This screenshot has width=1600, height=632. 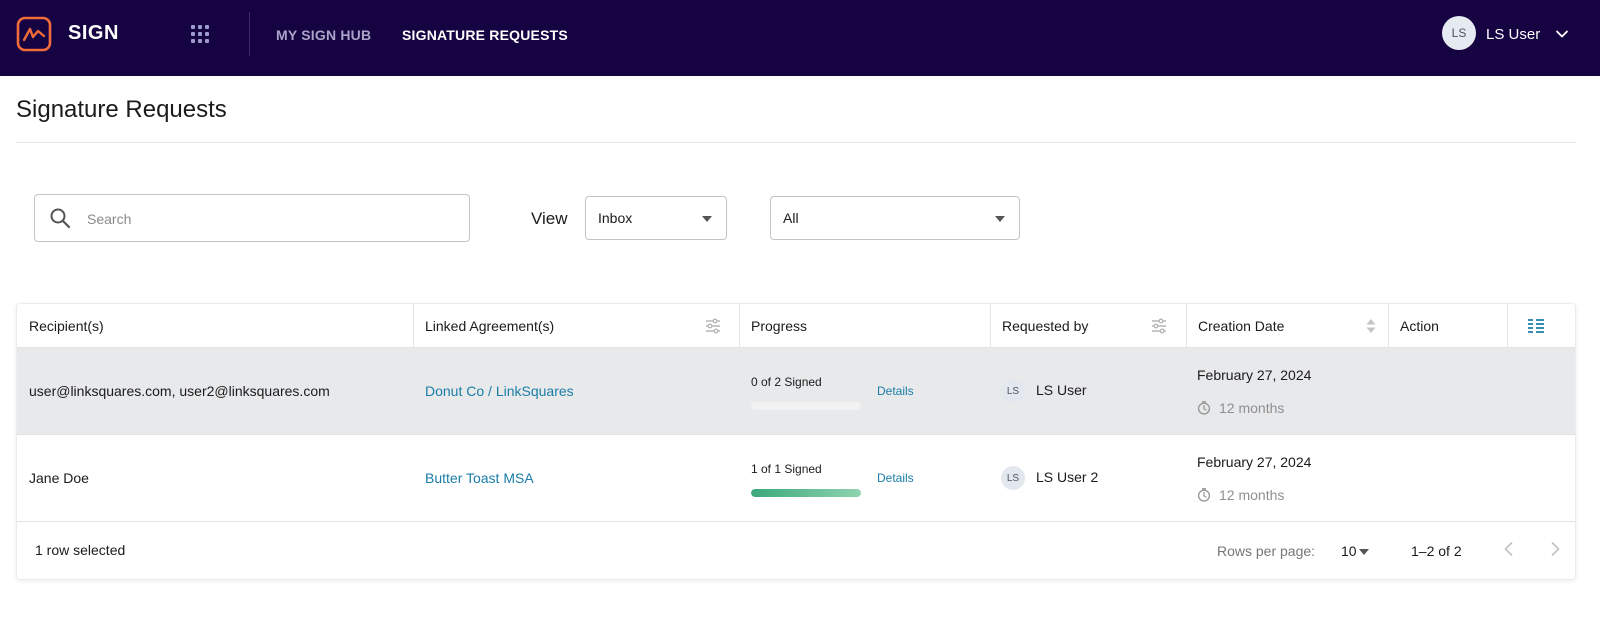 What do you see at coordinates (93, 33) in the screenshot?
I see `brand-name: SIGN` at bounding box center [93, 33].